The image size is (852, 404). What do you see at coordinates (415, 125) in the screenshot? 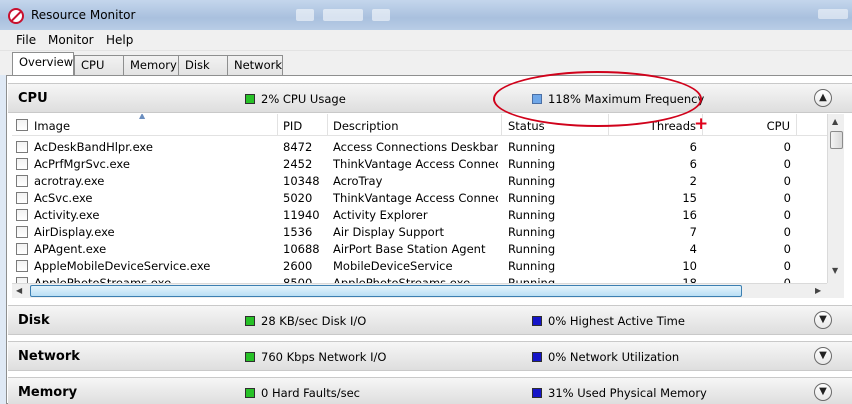
I see `column-description: Description` at bounding box center [415, 125].